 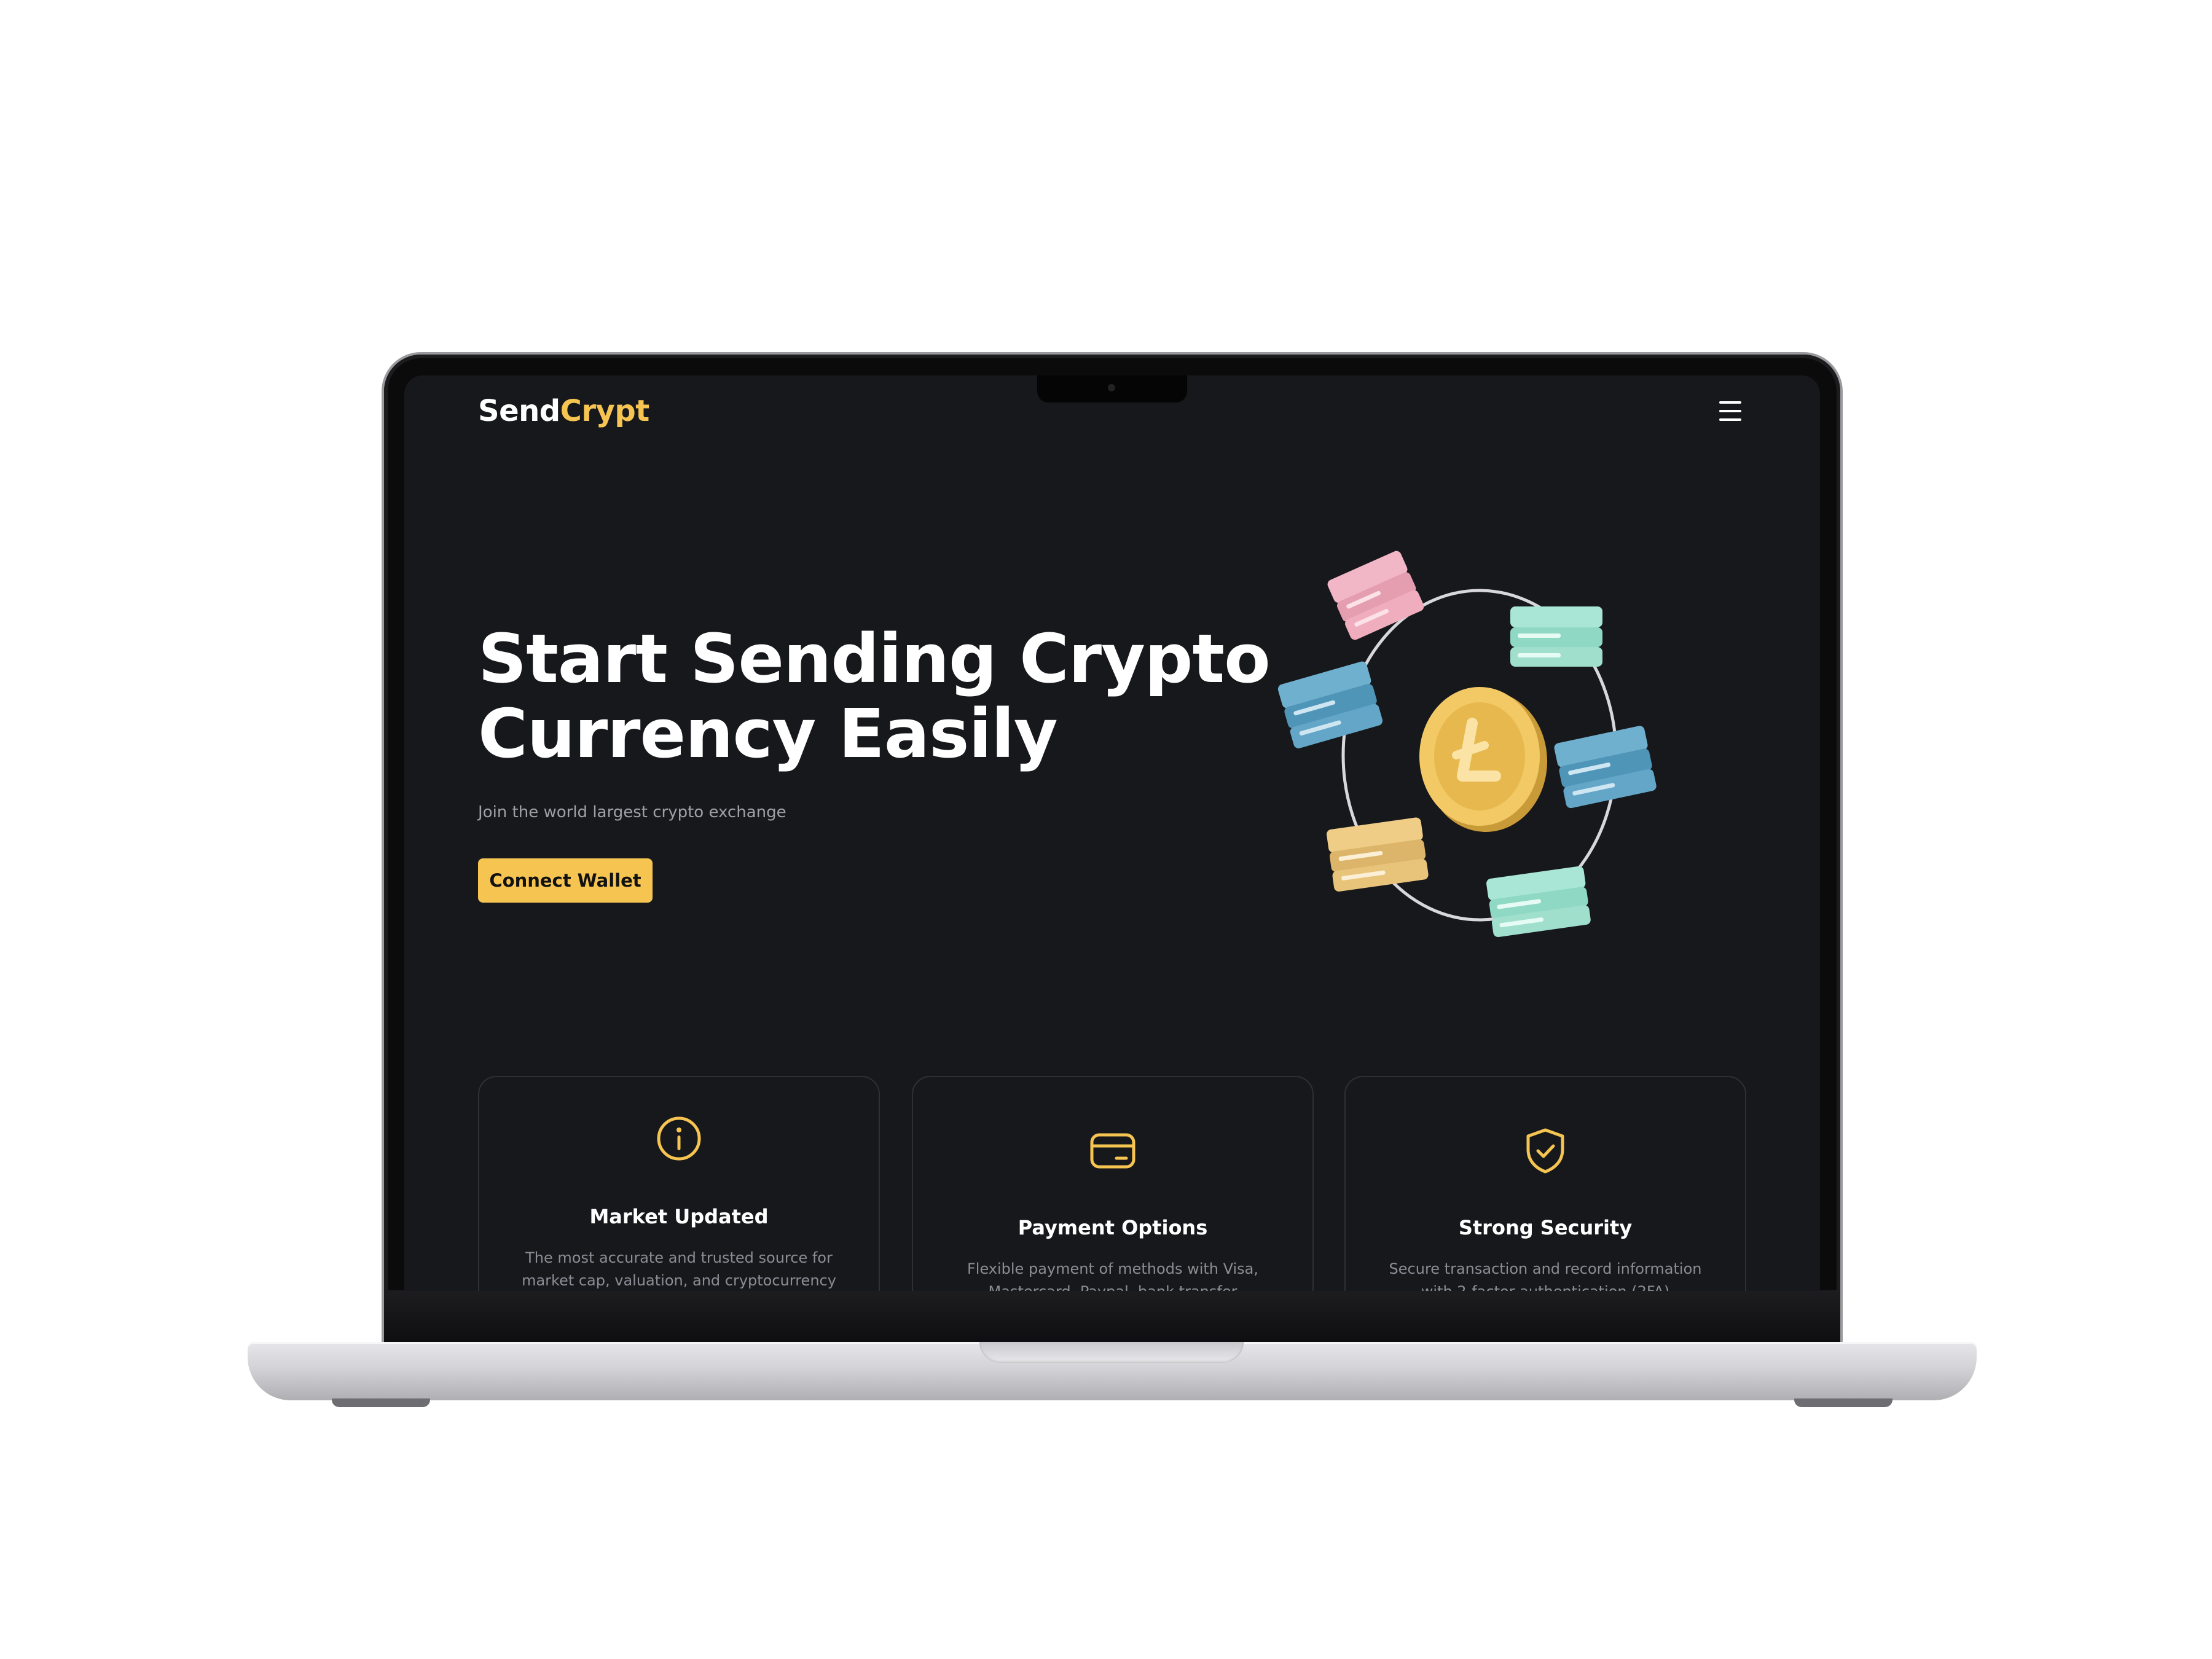 I want to click on laptop-chin, so click(x=1112, y=1317).